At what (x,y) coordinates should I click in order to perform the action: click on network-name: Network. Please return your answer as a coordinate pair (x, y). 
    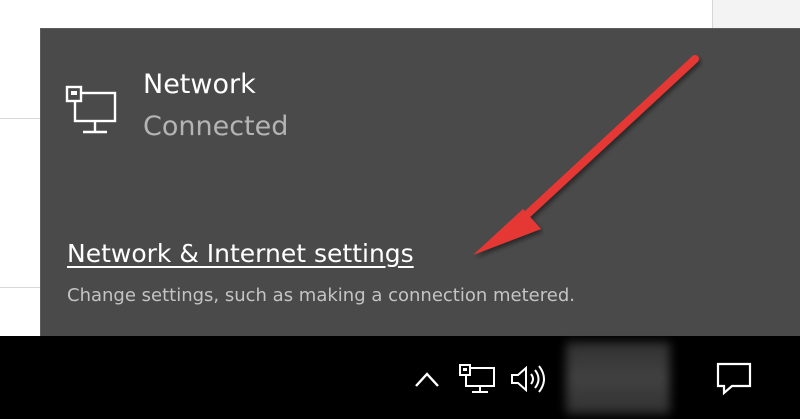
    Looking at the image, I should click on (199, 84).